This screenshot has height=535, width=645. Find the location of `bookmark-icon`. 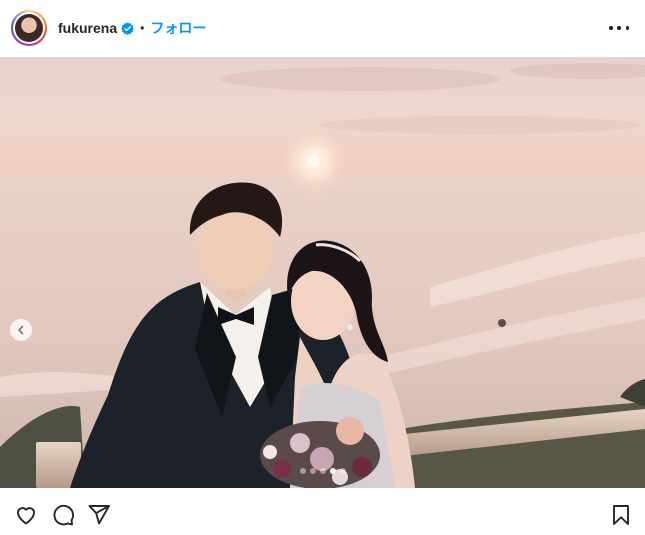

bookmark-icon is located at coordinates (621, 515).